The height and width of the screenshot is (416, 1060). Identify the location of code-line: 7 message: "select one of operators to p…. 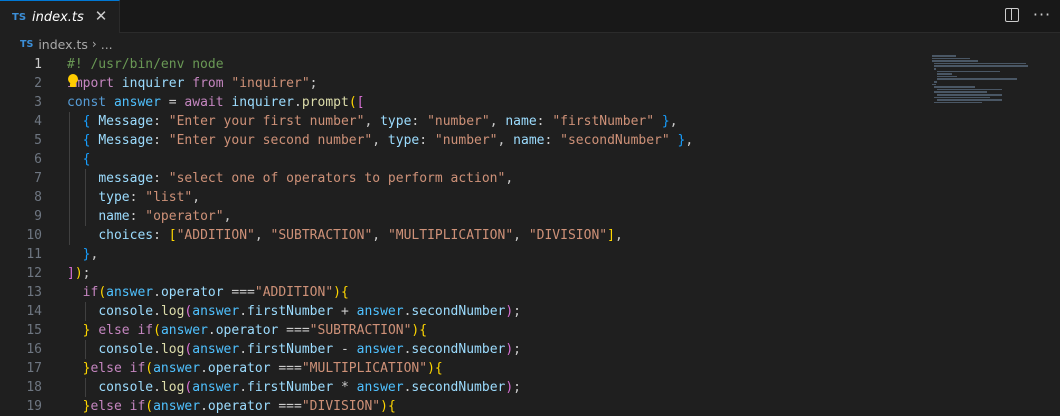
(530, 178).